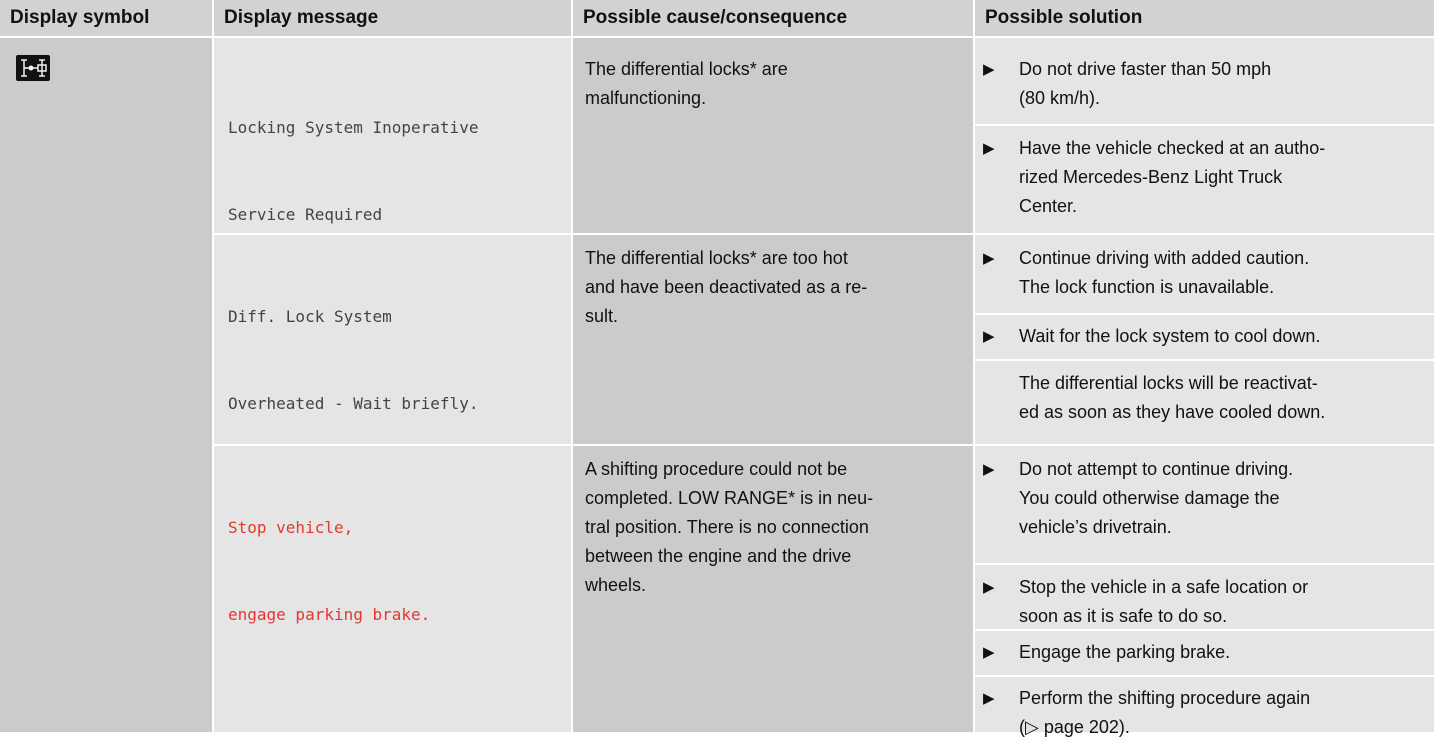 The height and width of the screenshot is (742, 1434). I want to click on solution-line: ed as soon as they have cooled down., so click(1172, 412).